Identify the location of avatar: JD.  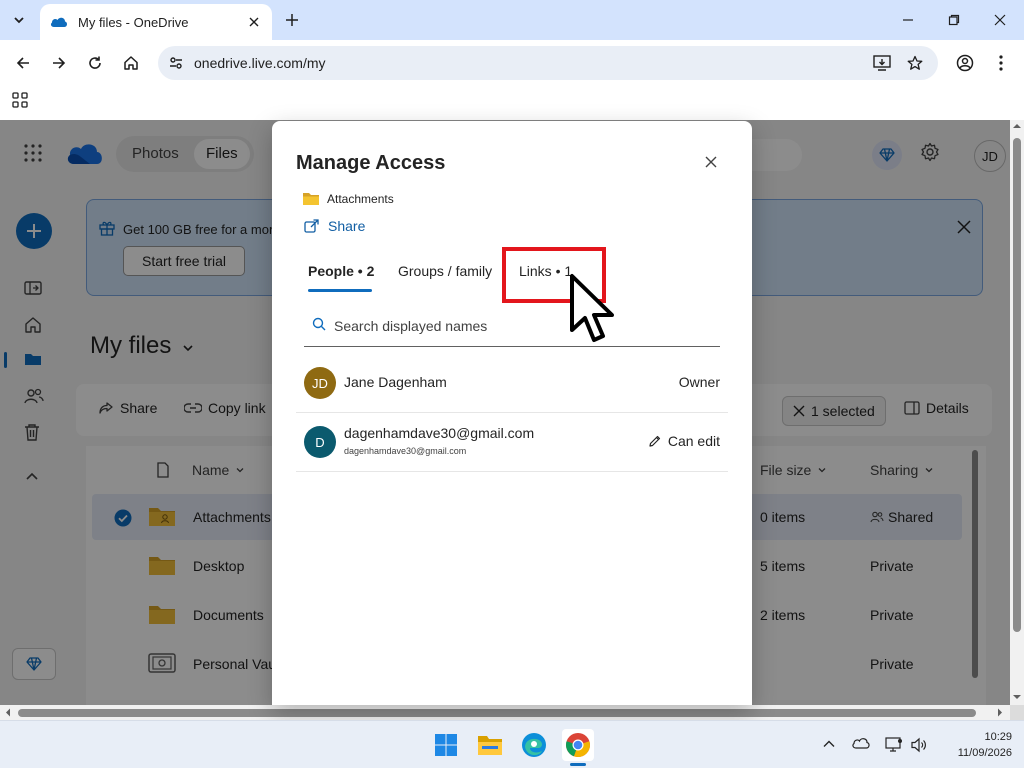
(320, 383).